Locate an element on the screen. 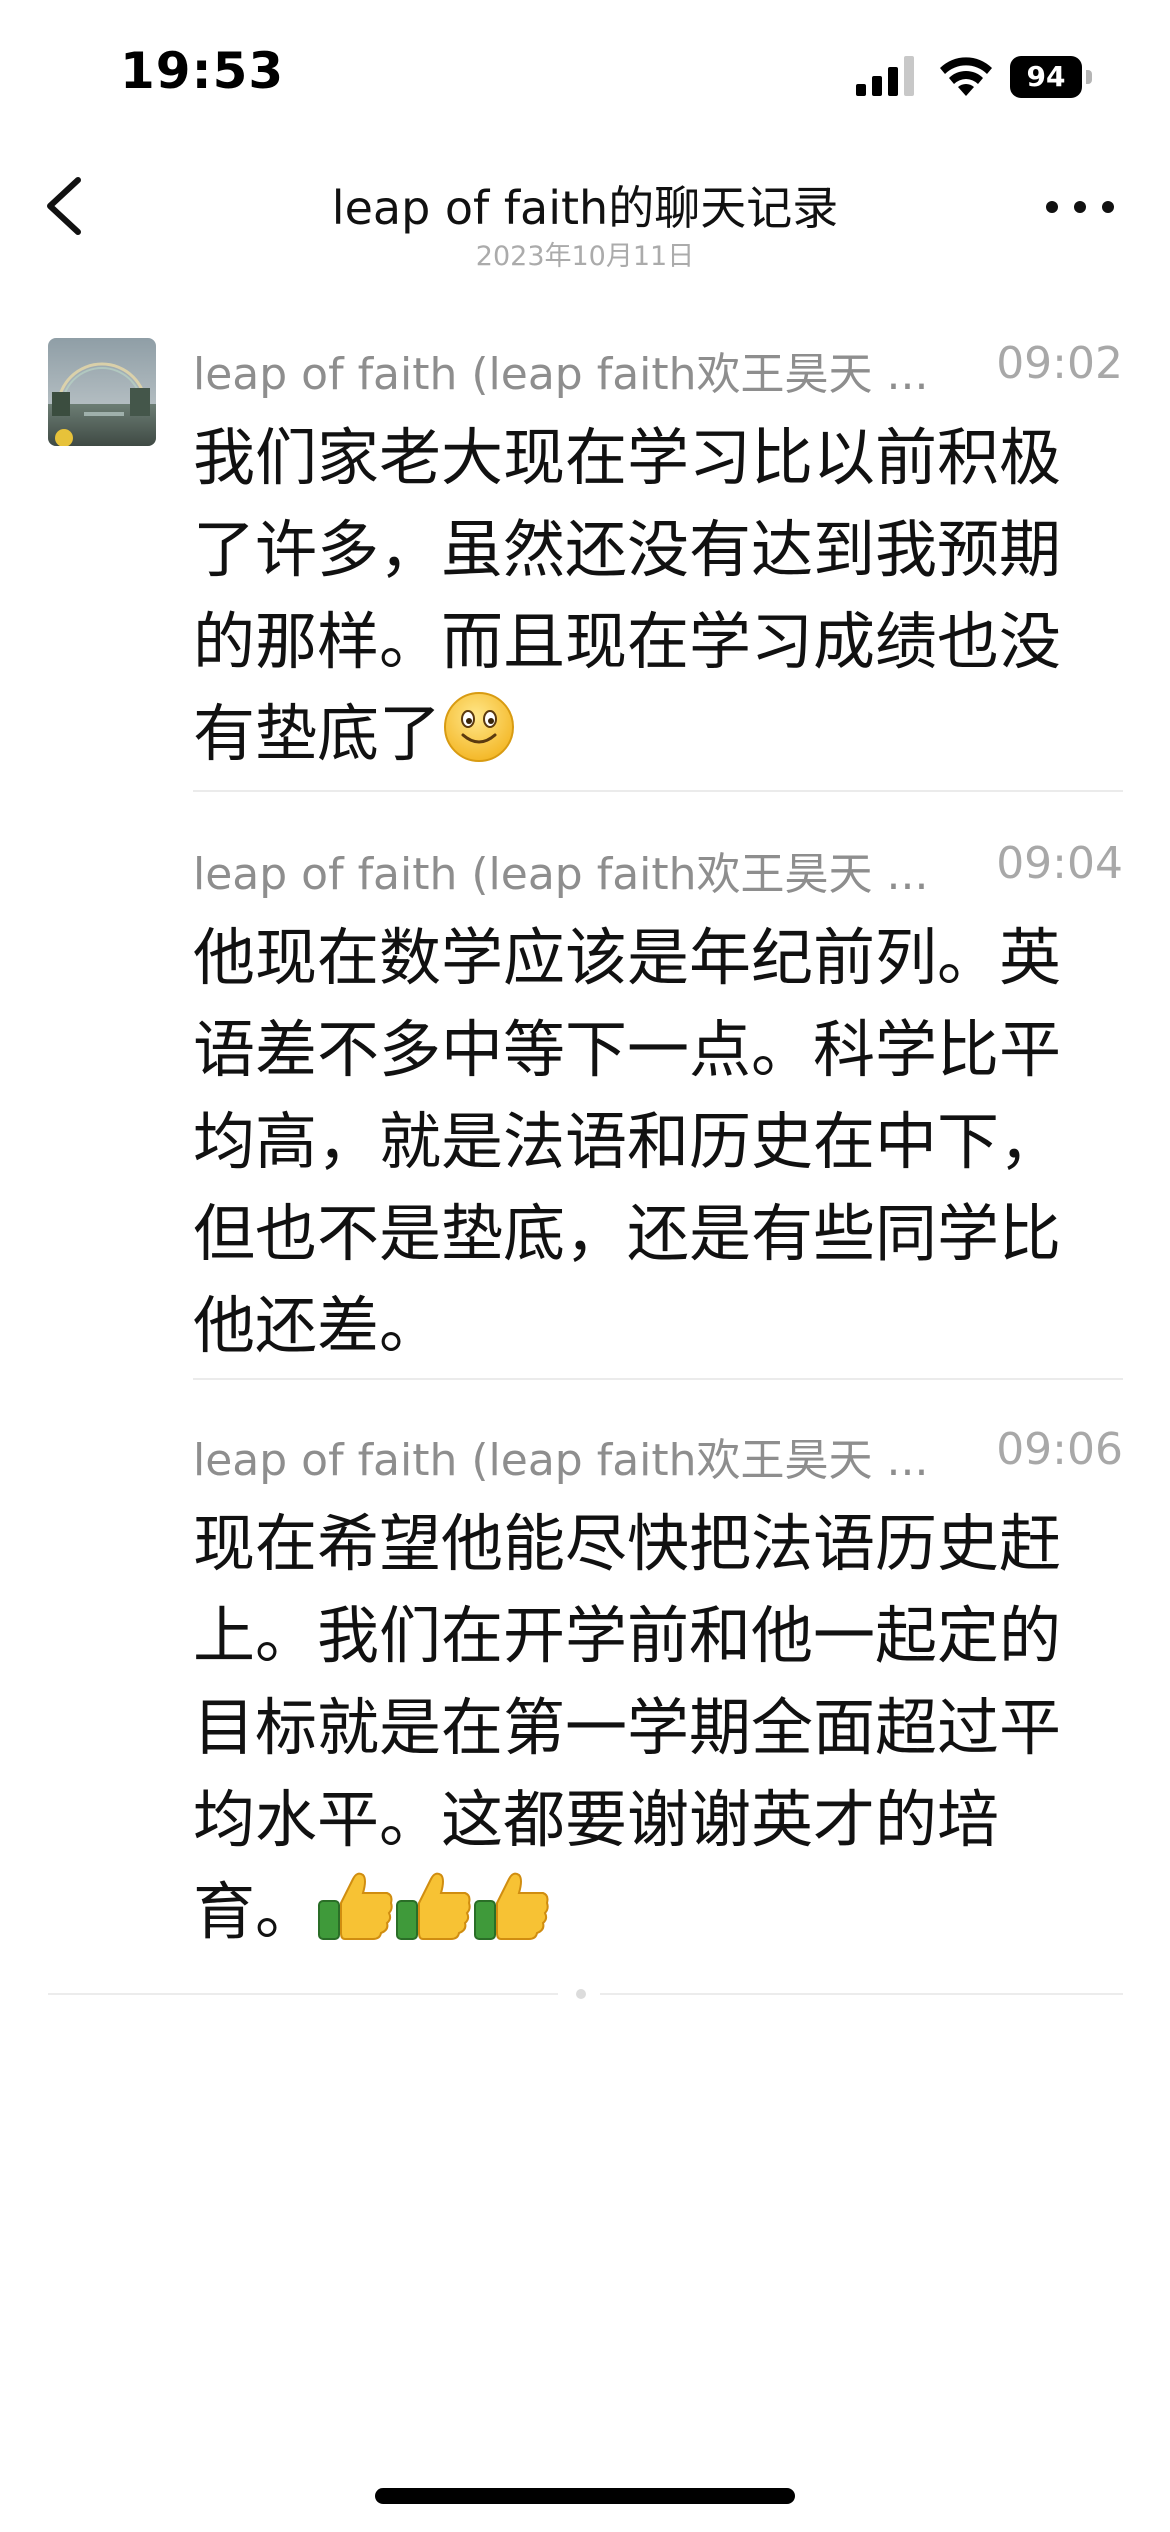 The height and width of the screenshot is (2532, 1170). page-date: 2023年10月11日 is located at coordinates (585, 256).